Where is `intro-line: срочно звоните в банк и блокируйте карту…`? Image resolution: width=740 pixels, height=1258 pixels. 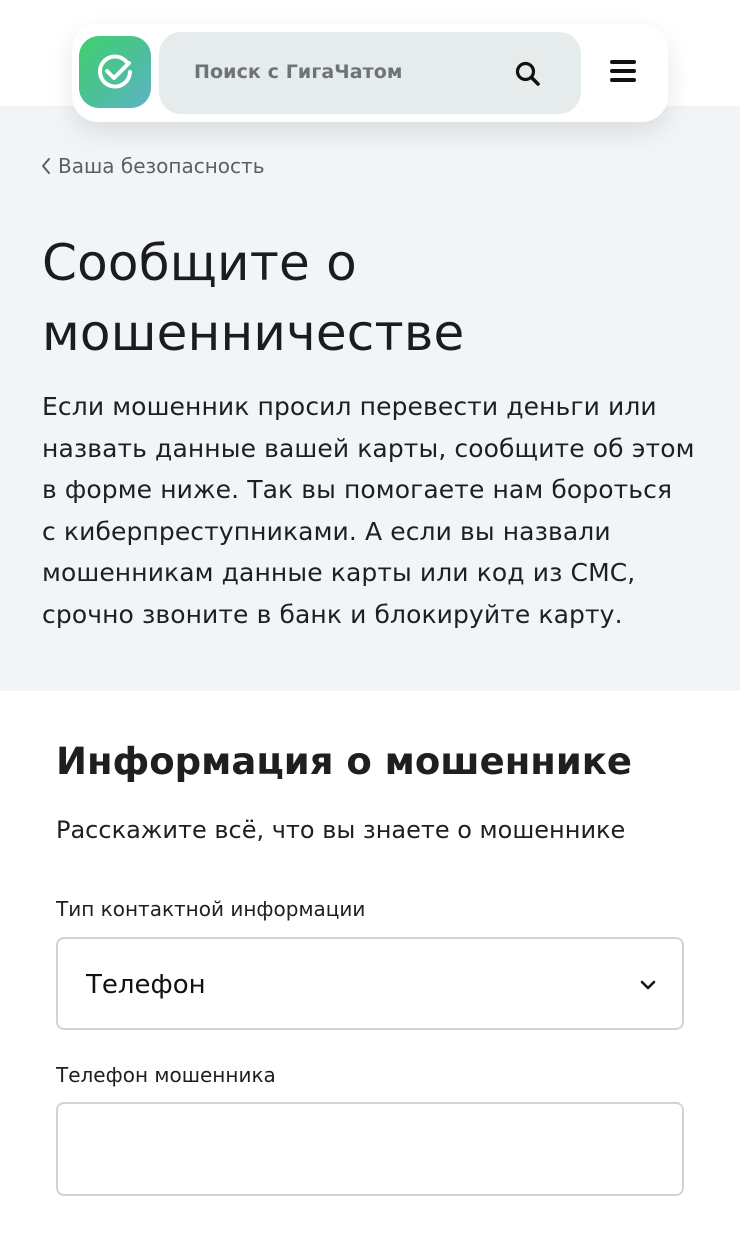
intro-line: срочно звоните в банк и блокируйте карту… is located at coordinates (332, 614).